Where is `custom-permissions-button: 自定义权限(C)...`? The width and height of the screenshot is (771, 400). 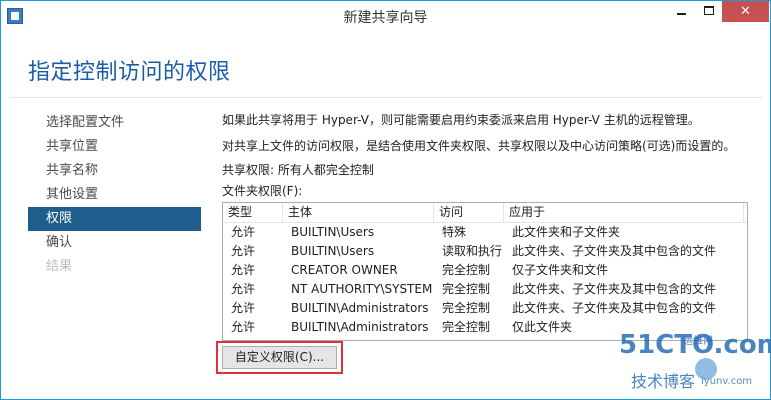
custom-permissions-button: 自定义权限(C)... is located at coordinates (279, 357).